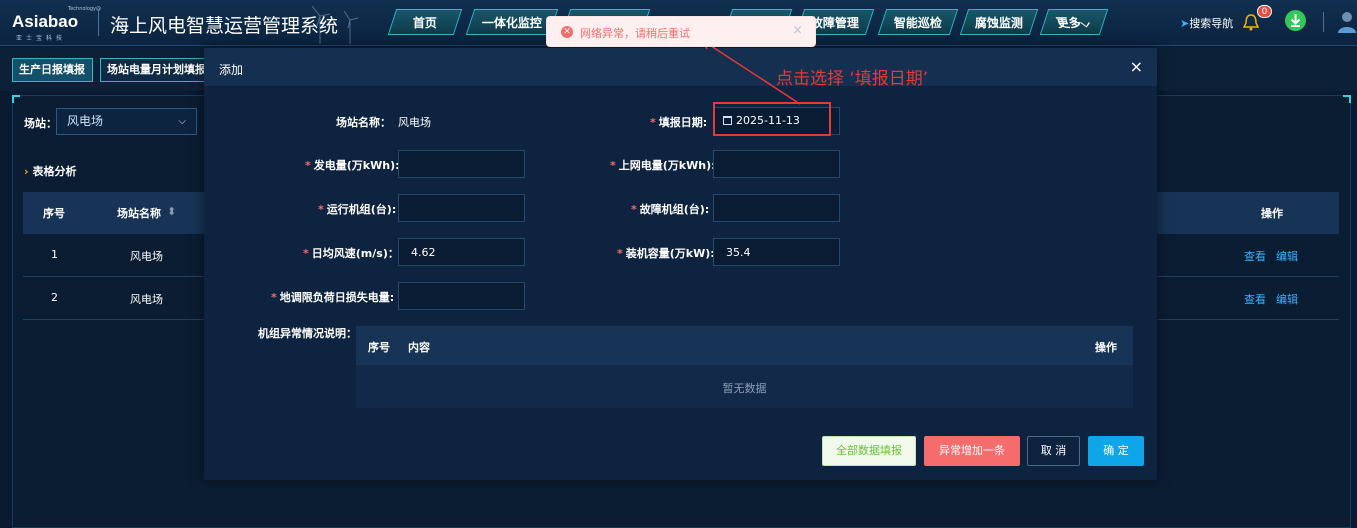 This screenshot has width=1357, height=528. What do you see at coordinates (98, 23) in the screenshot?
I see `logo-divider` at bounding box center [98, 23].